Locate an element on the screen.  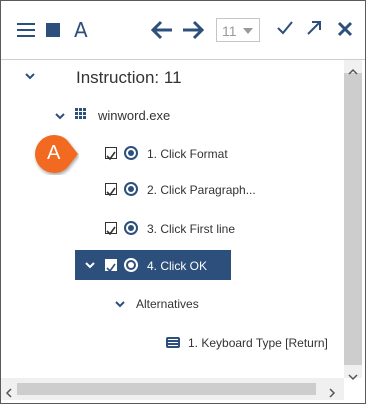
stop-icon is located at coordinates (53, 30).